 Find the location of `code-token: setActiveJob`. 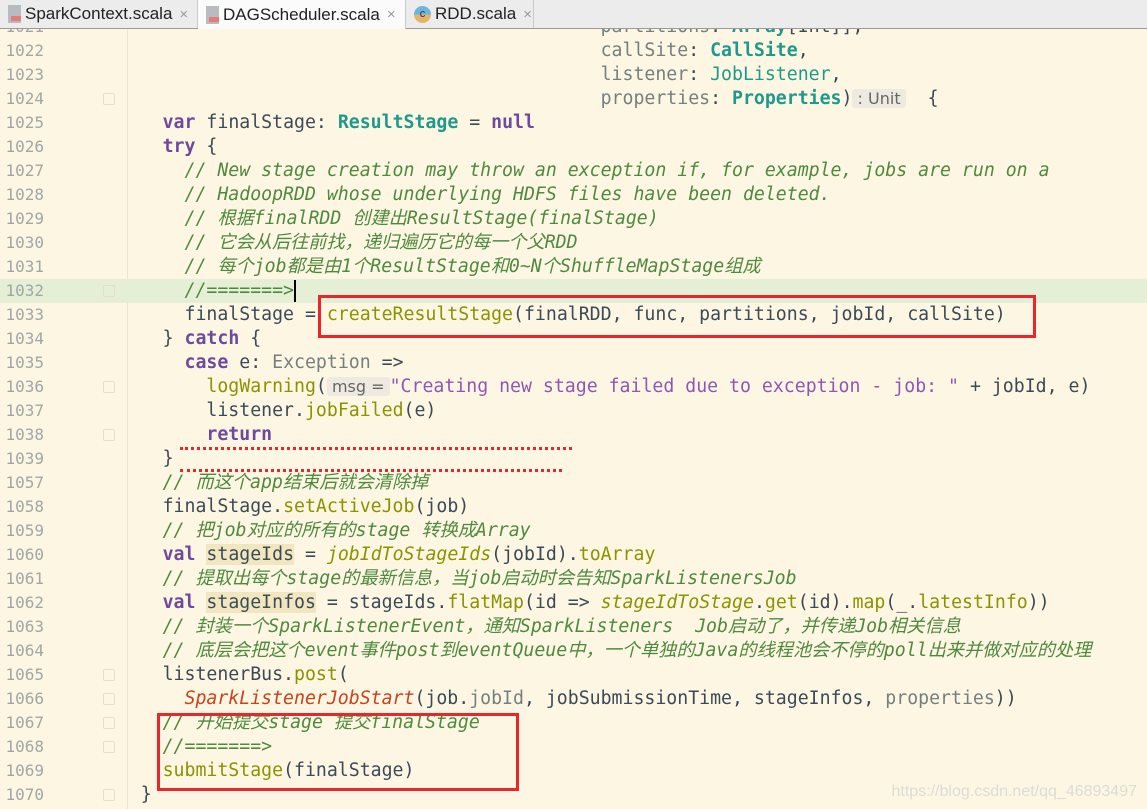

code-token: setActiveJob is located at coordinates (349, 506).